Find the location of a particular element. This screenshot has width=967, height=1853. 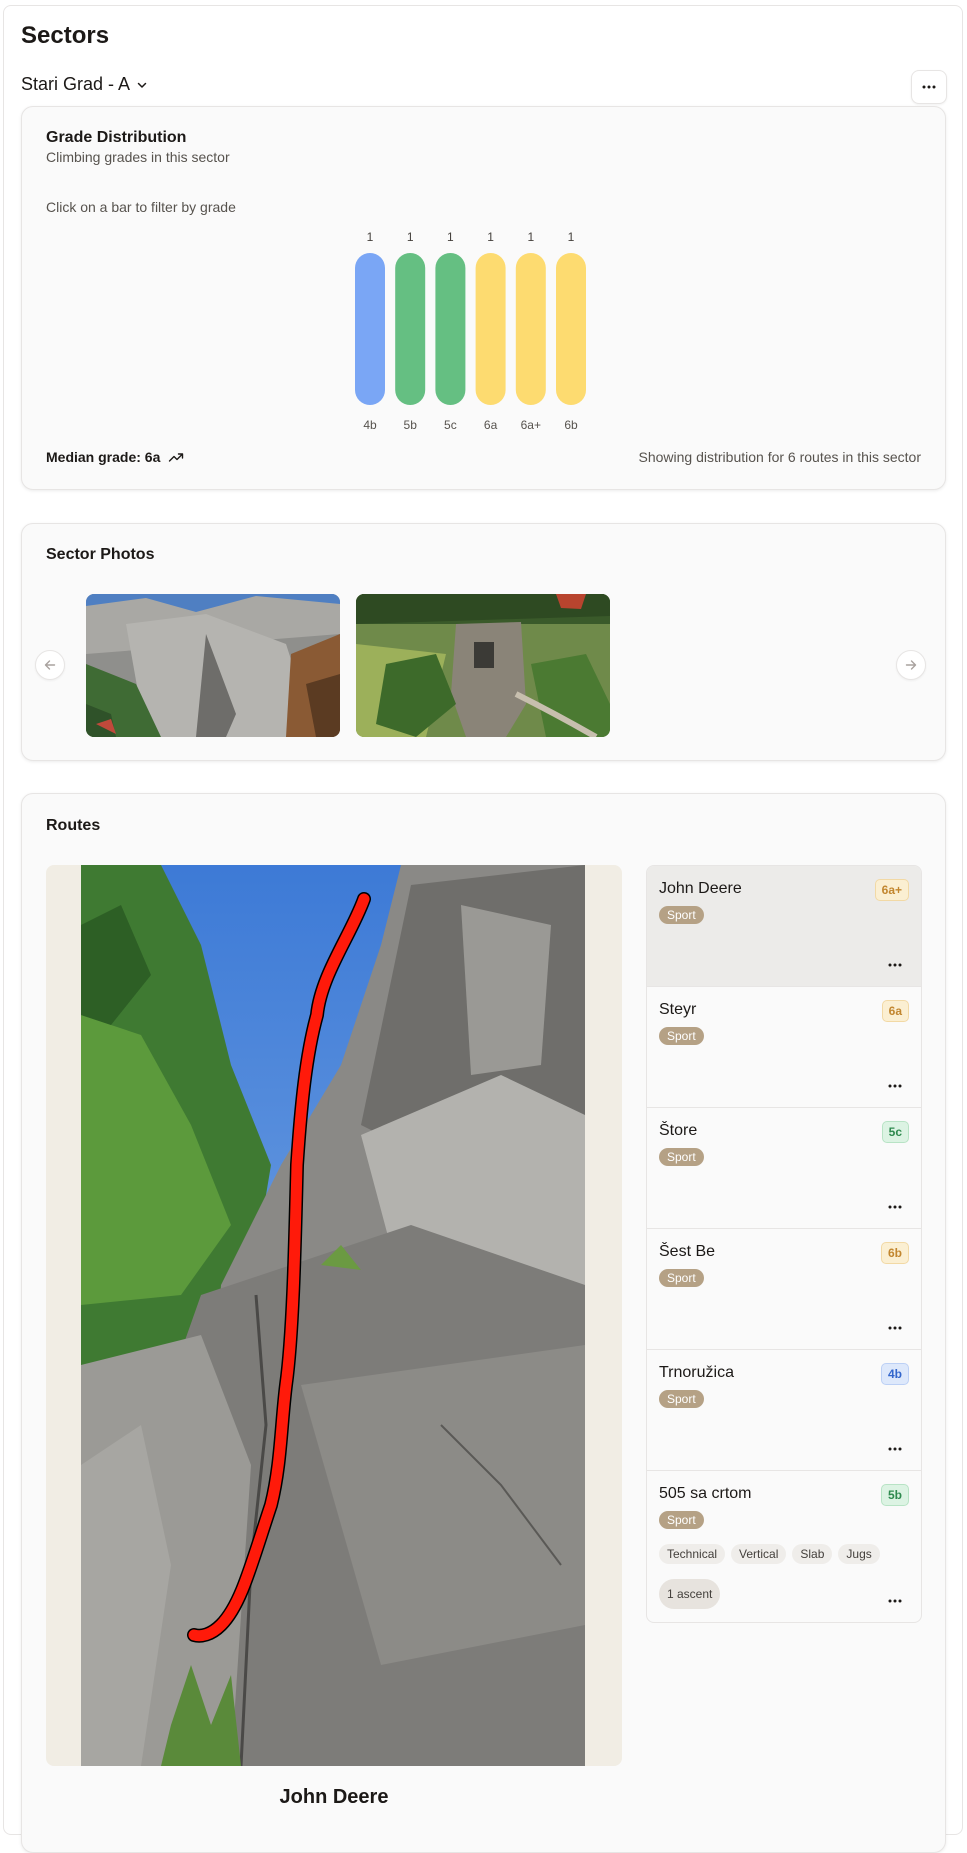

chevron-down-icon is located at coordinates (142, 85).